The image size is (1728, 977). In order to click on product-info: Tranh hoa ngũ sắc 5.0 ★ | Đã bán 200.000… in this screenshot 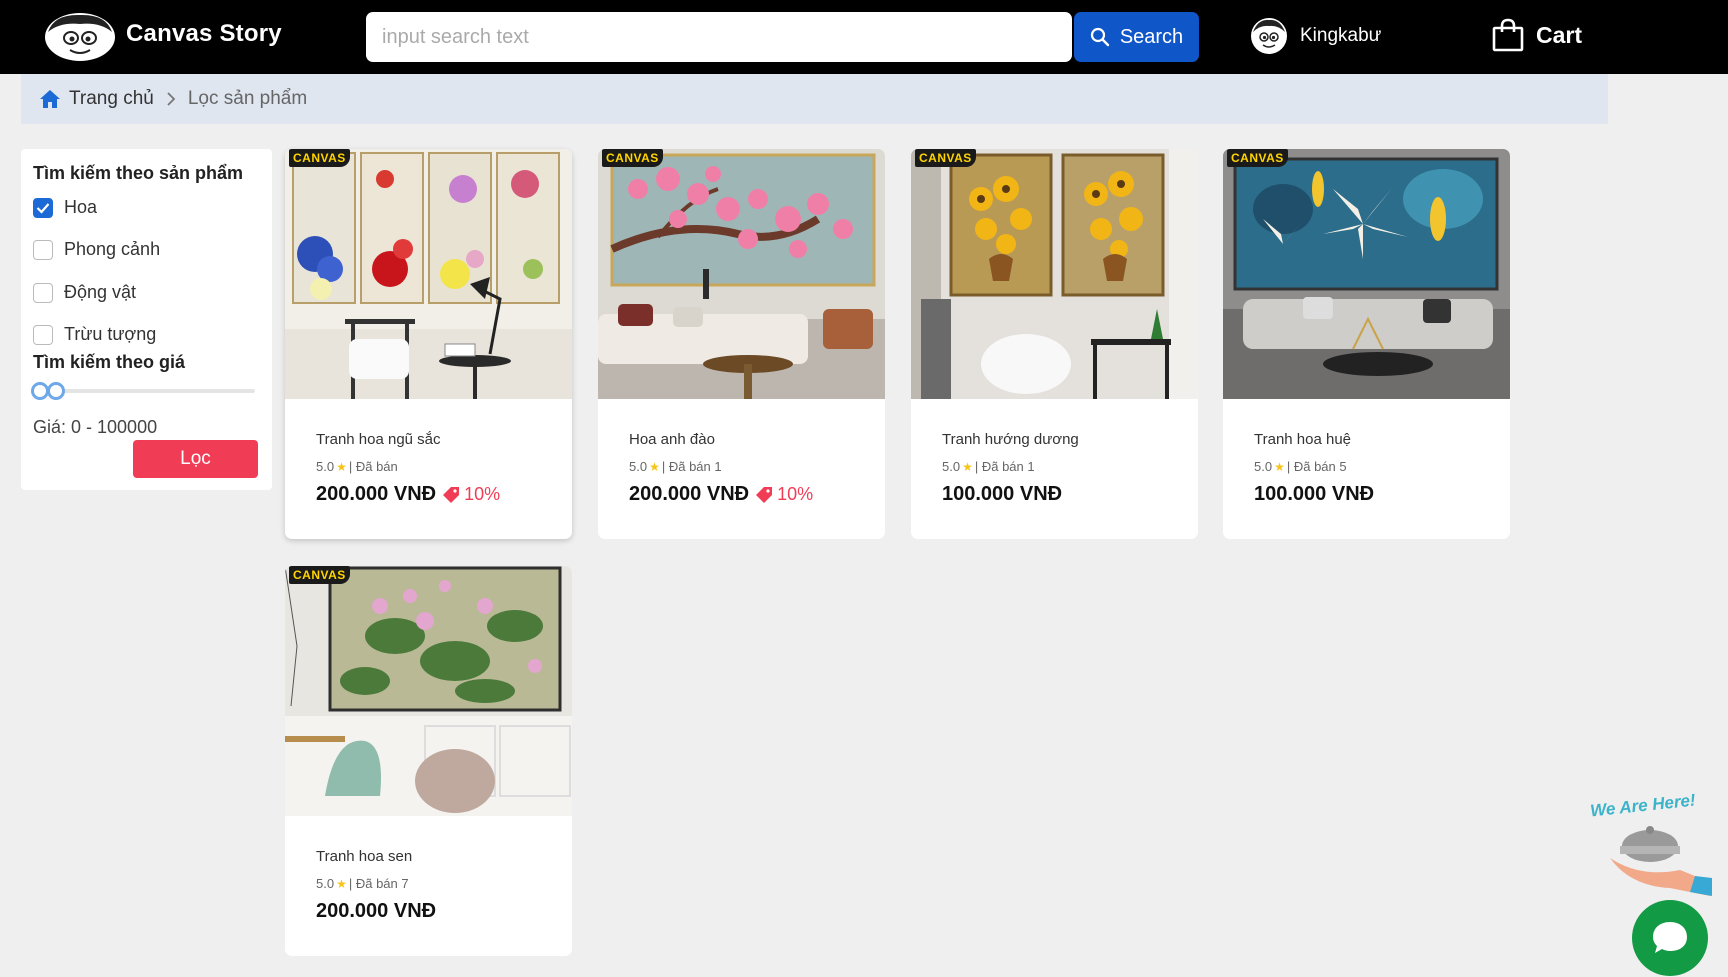, I will do `click(428, 469)`.